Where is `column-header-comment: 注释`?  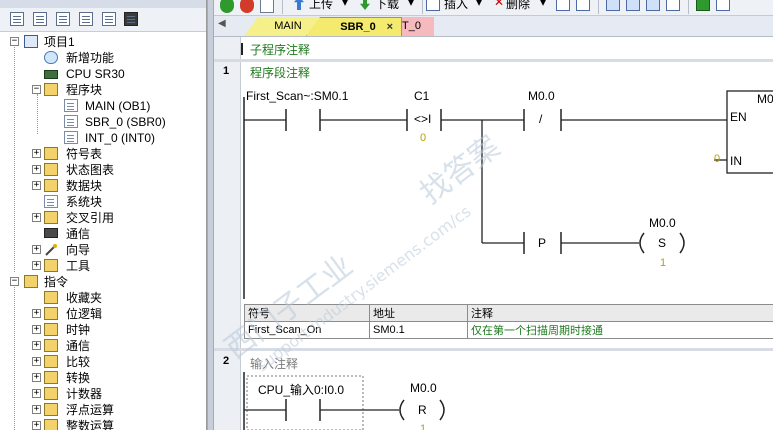 column-header-comment: 注释 is located at coordinates (620, 313).